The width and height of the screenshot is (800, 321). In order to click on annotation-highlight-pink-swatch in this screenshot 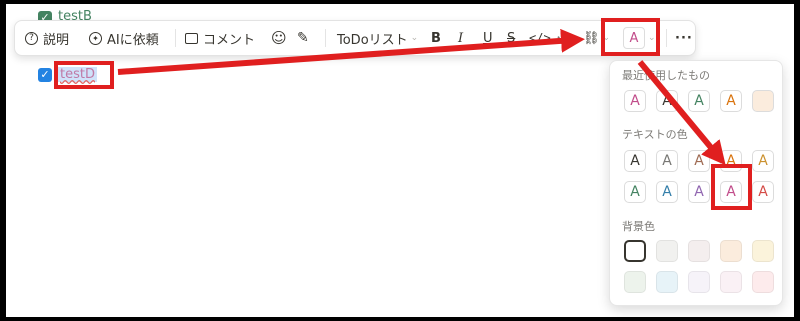, I will do `click(731, 187)`.